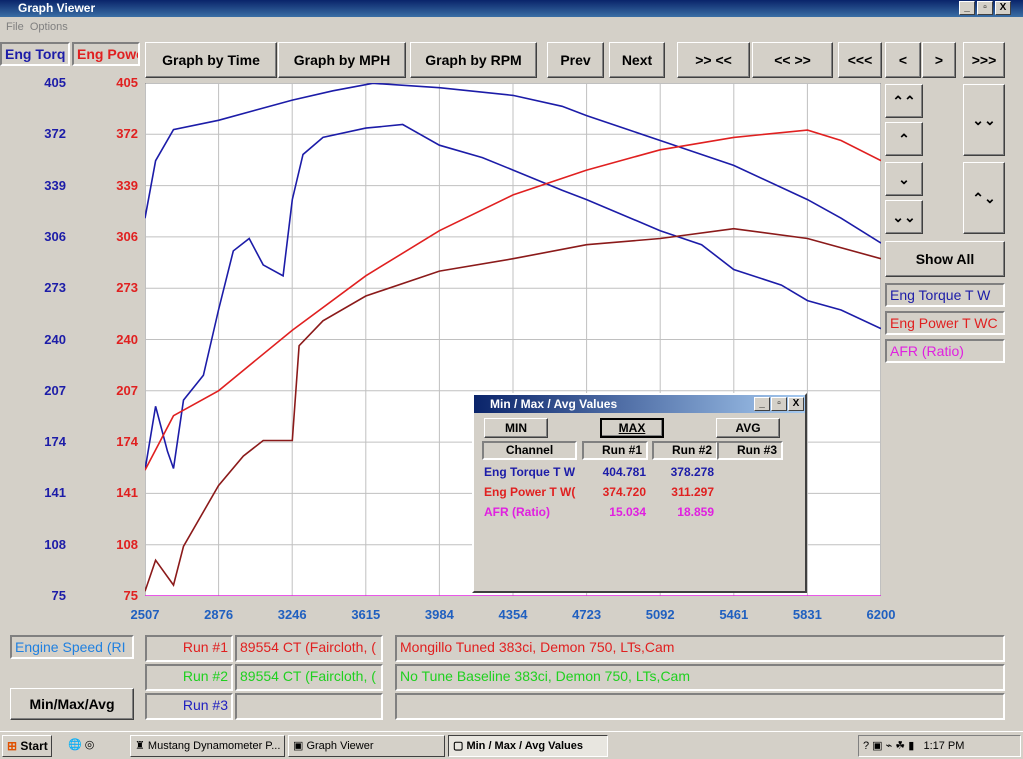  What do you see at coordinates (624, 472) in the screenshot?
I see `row-run1: 404.781` at bounding box center [624, 472].